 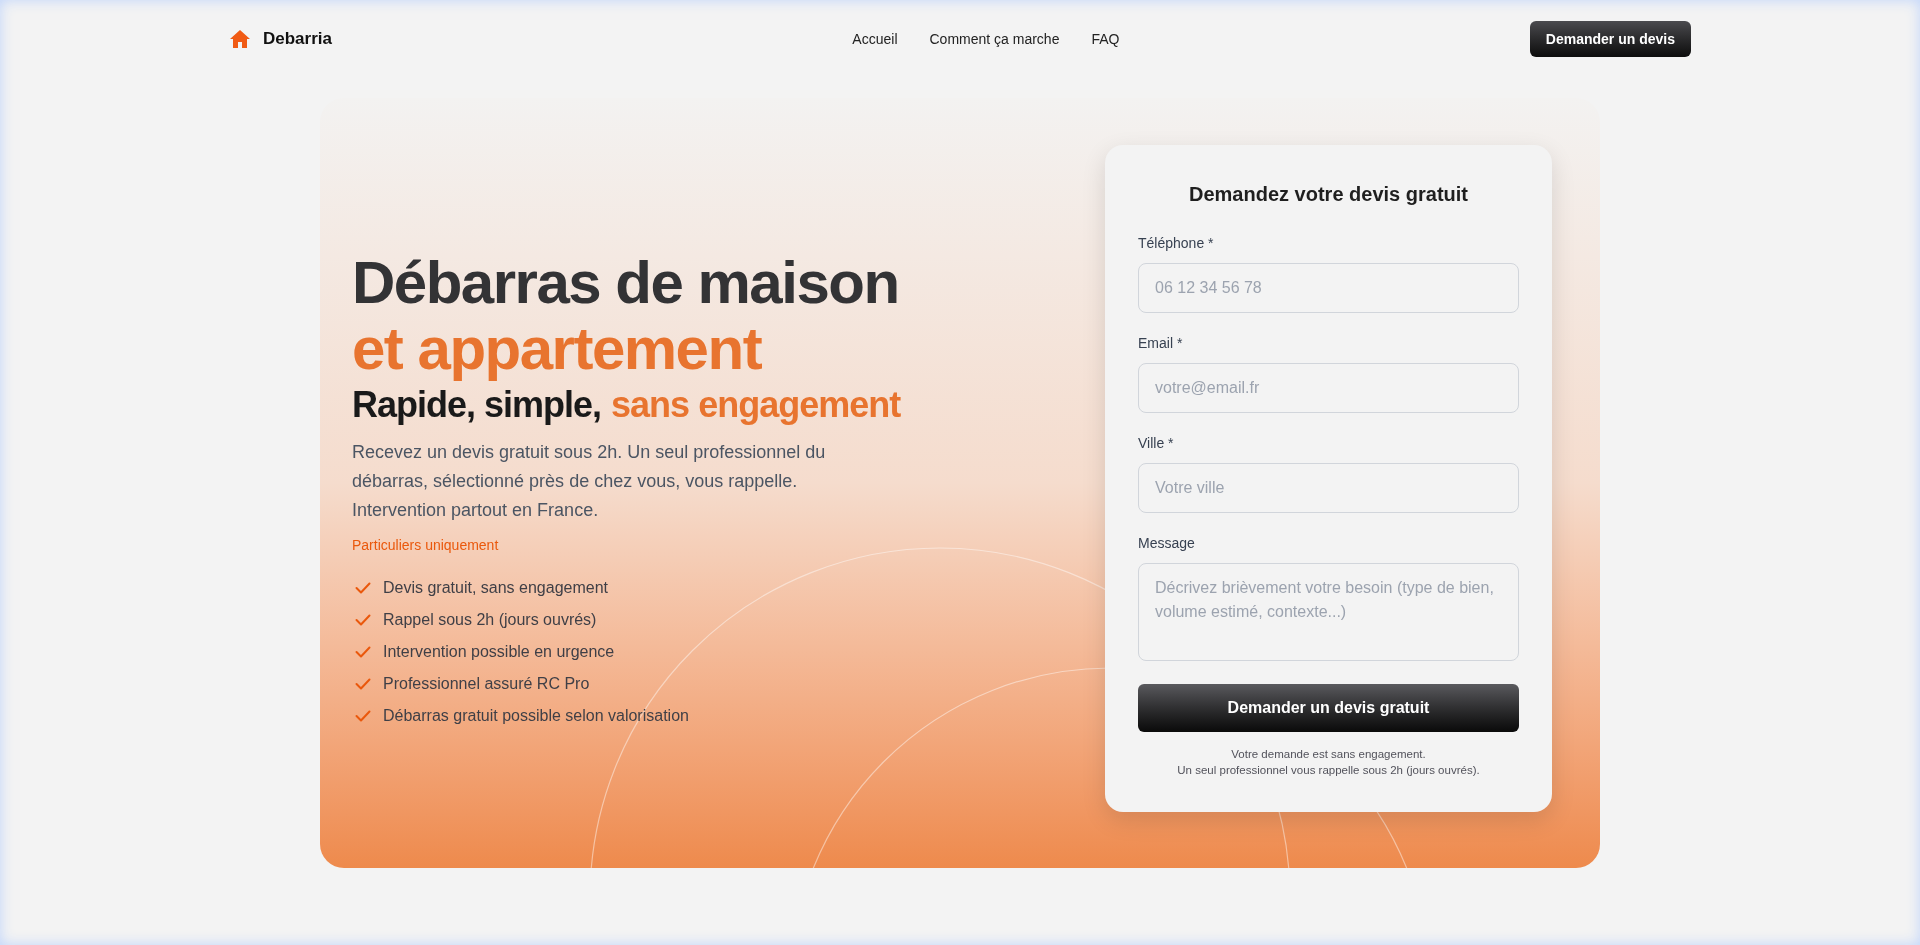 What do you see at coordinates (499, 652) in the screenshot?
I see `benefit-text: Intervention possible en urgence` at bounding box center [499, 652].